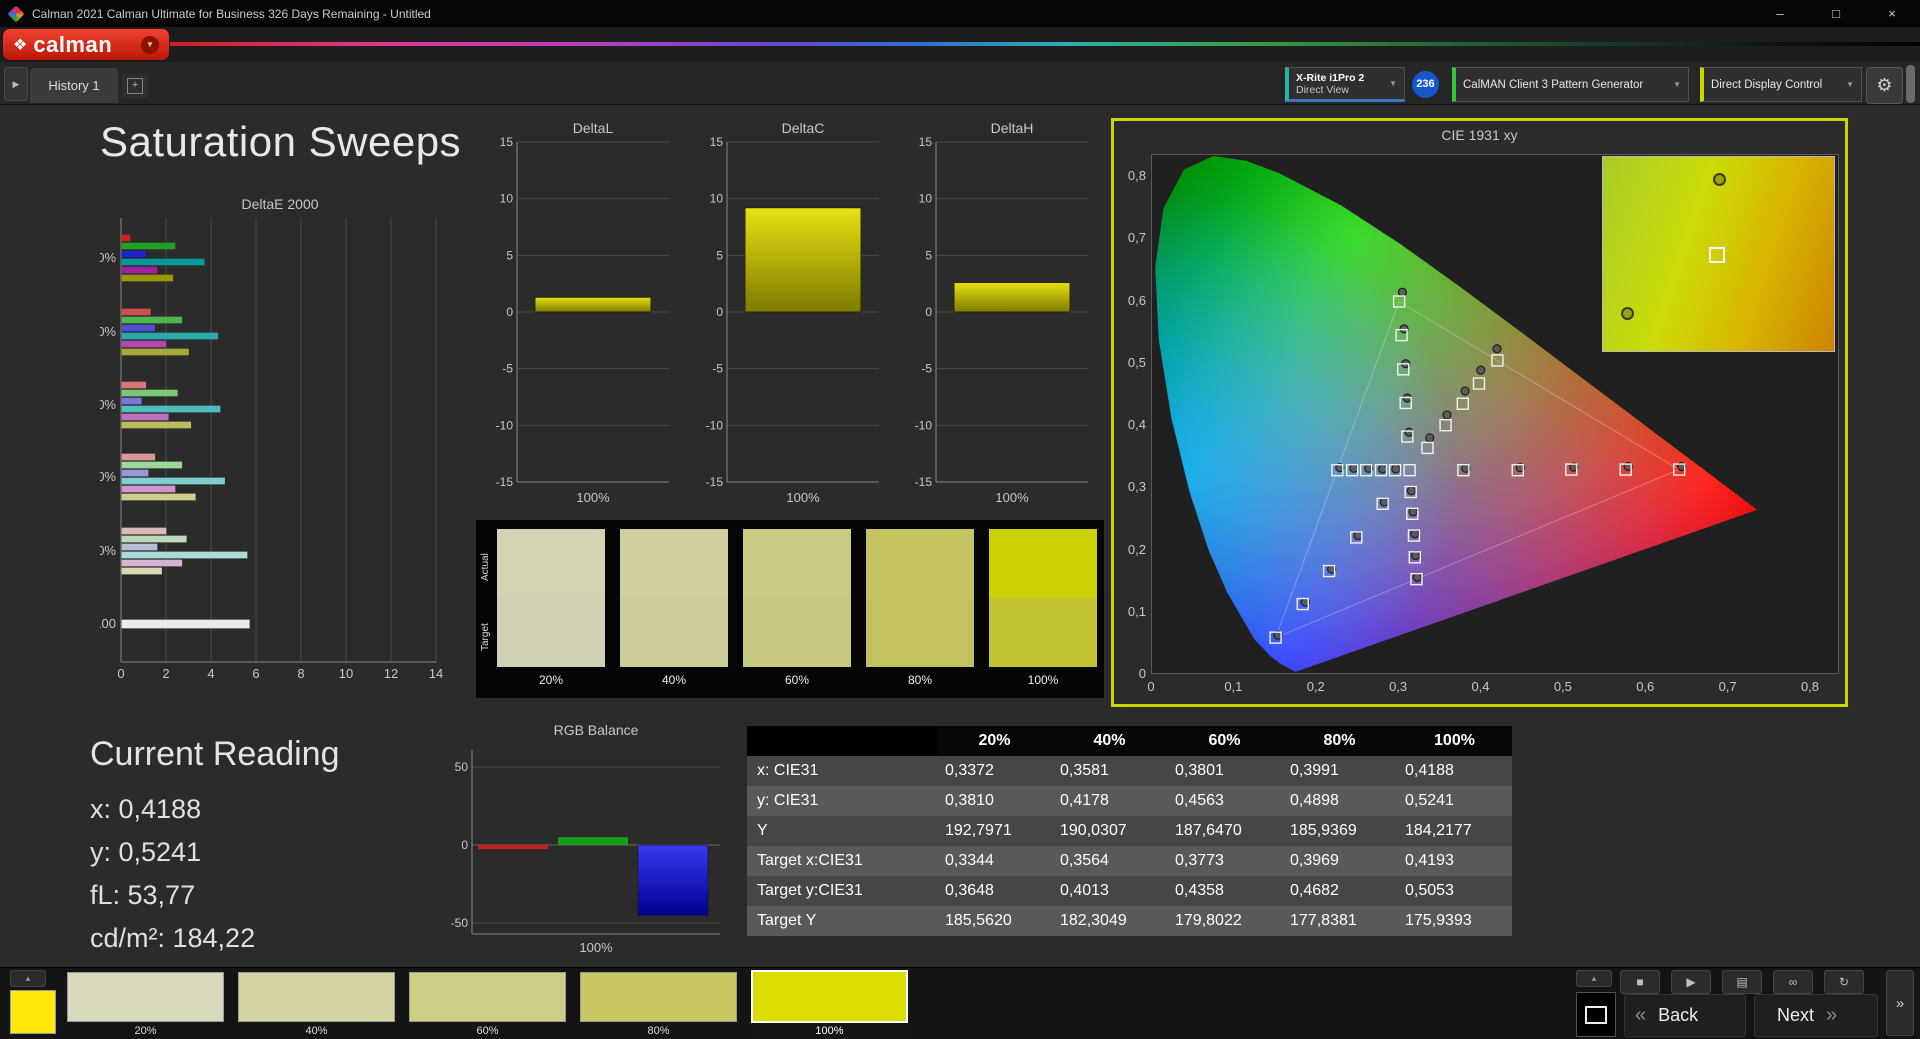  What do you see at coordinates (436, 673) in the screenshot?
I see `svg-text: 14` at bounding box center [436, 673].